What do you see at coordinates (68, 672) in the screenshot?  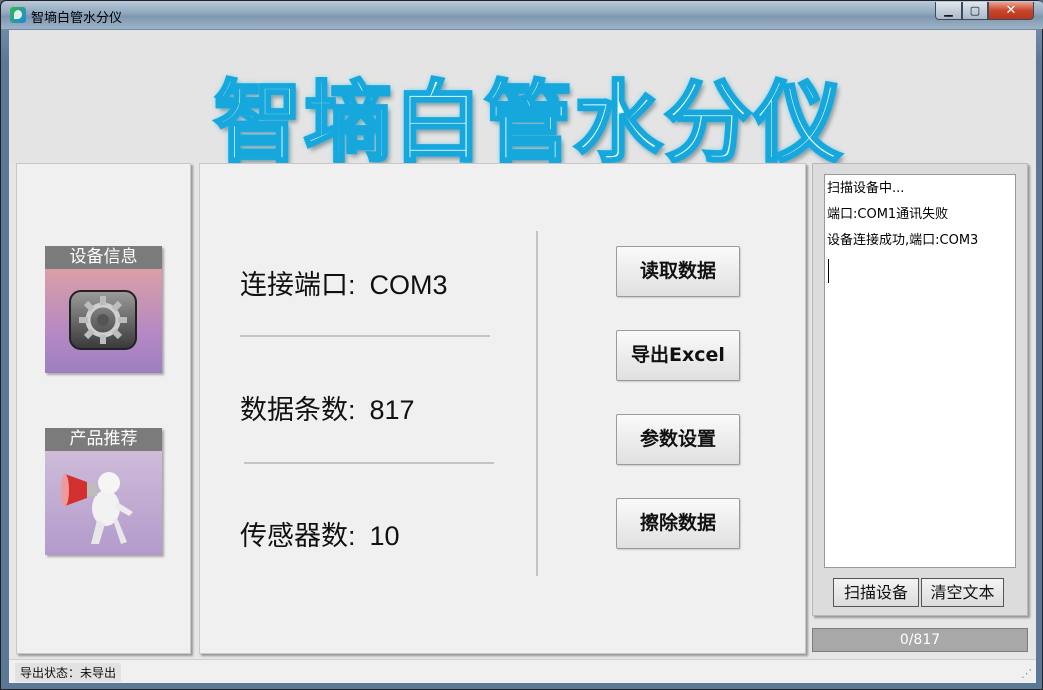 I see `export-status: 导出状态：未导出` at bounding box center [68, 672].